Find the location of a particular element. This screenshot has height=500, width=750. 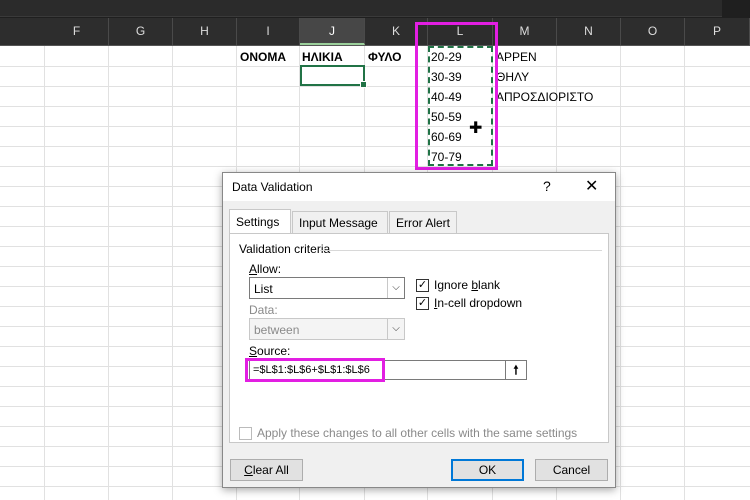

window-top-bar is located at coordinates (375, 9).